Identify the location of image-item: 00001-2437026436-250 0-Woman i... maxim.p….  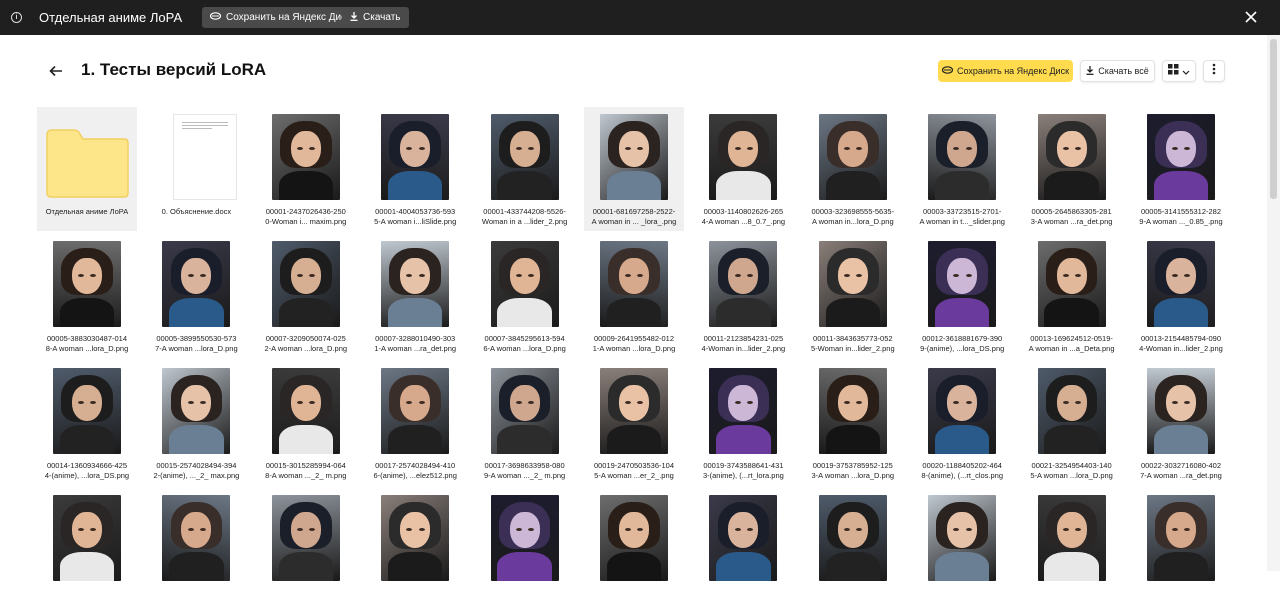
(306, 169).